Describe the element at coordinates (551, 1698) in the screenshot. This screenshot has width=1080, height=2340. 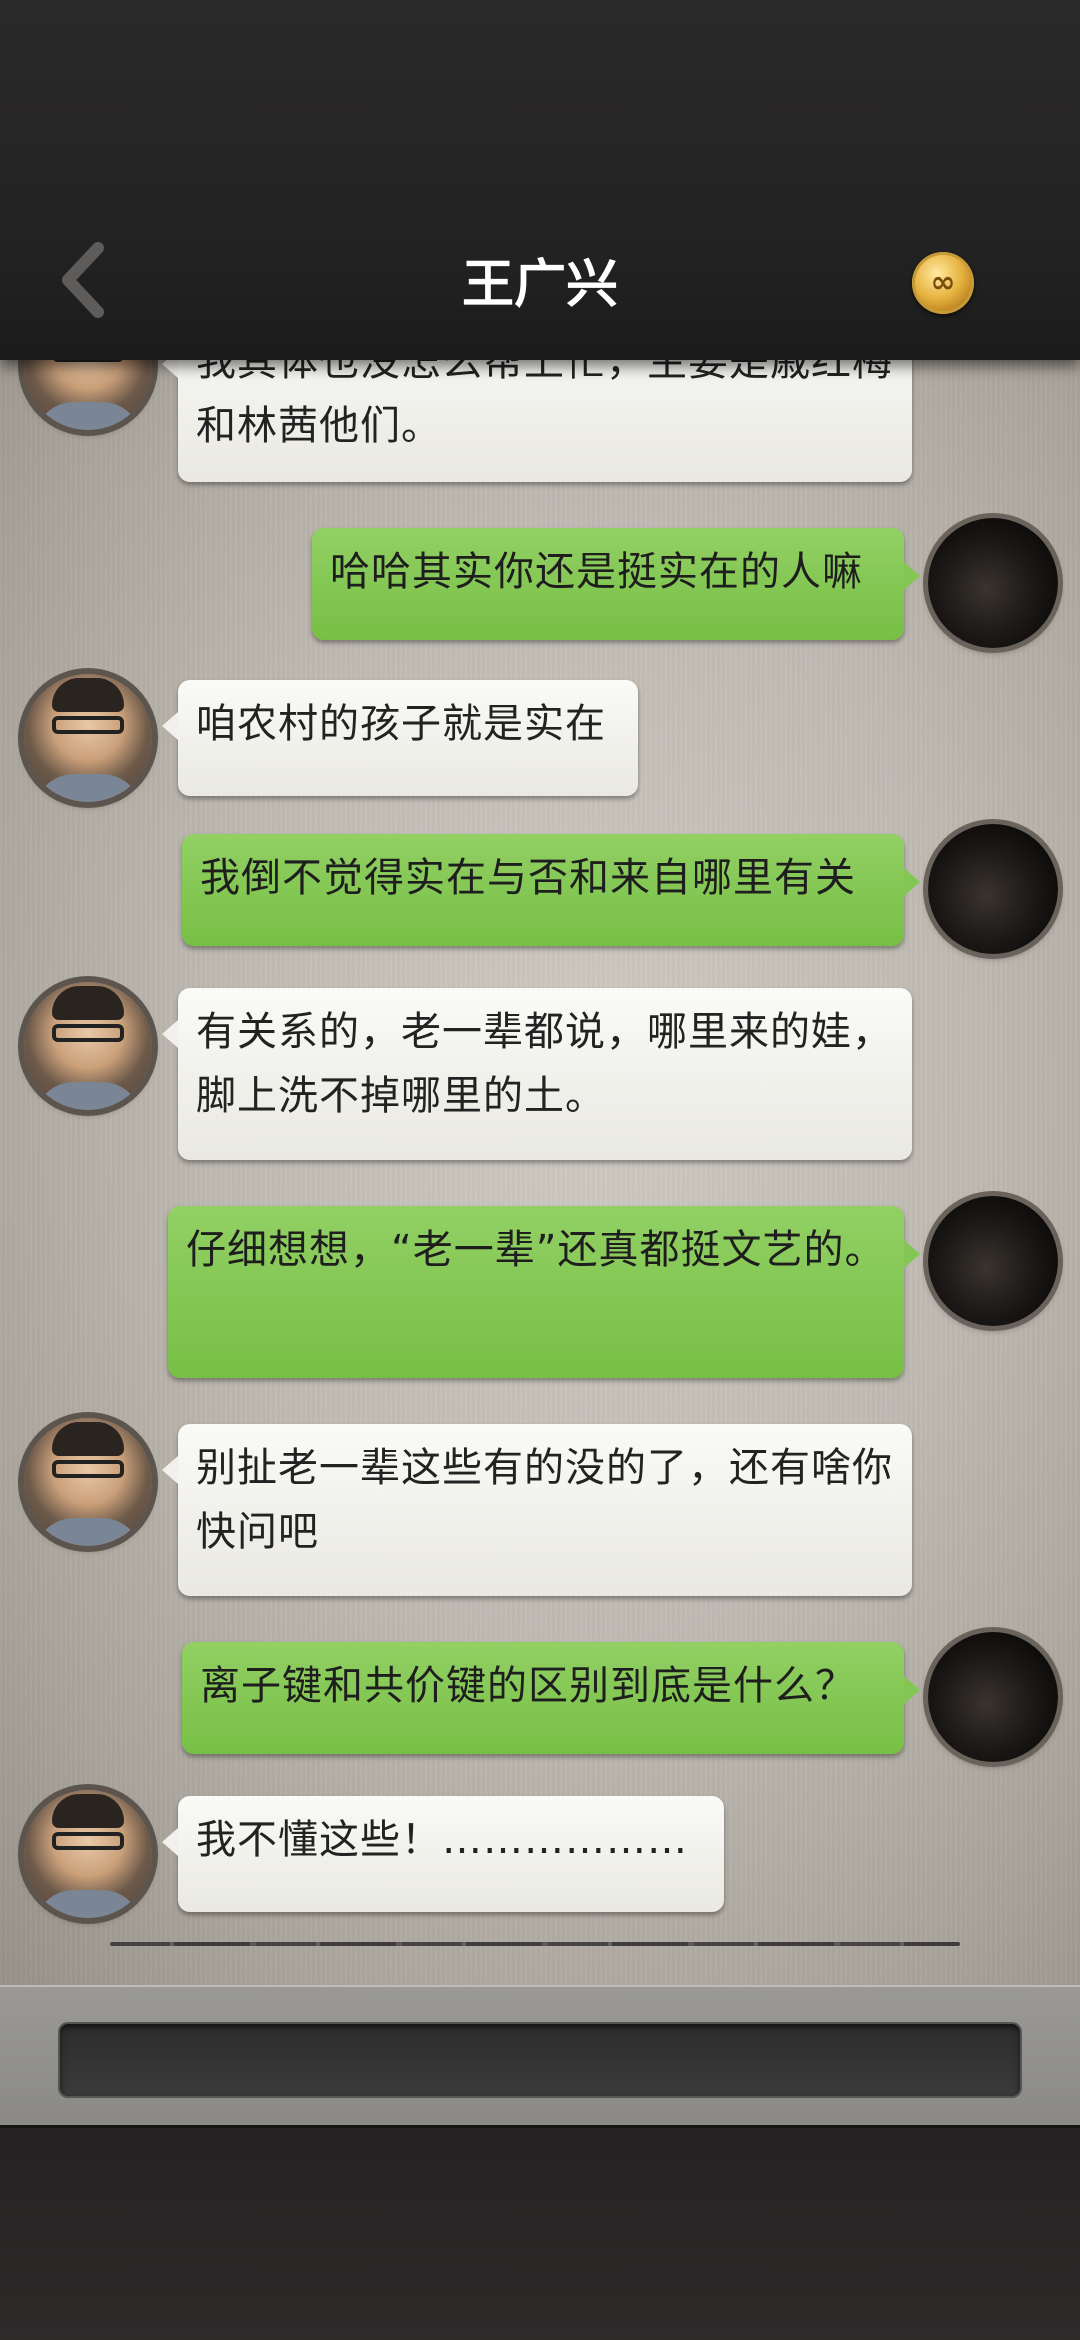
I see `message-bubble-outgoing: 离子键和共价键的区别到底是什么？` at that location.